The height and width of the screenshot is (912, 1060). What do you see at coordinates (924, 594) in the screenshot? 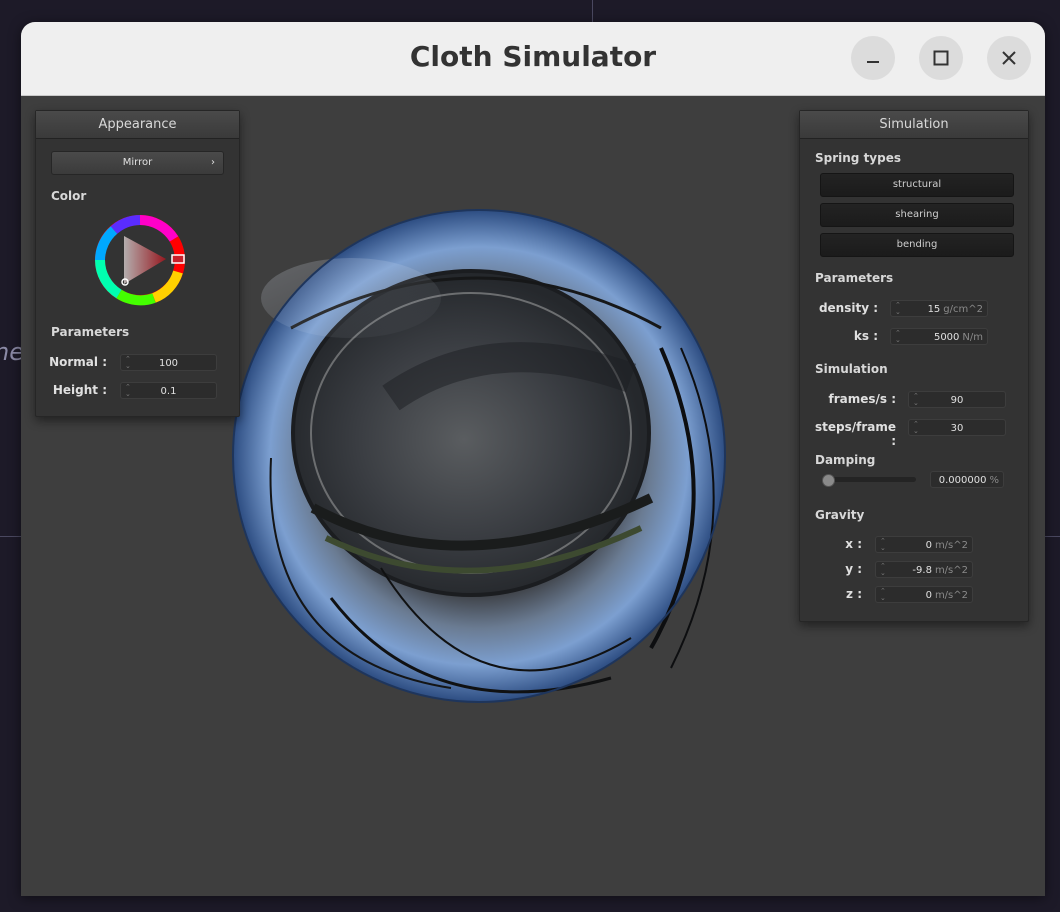
I see `gravity-z-input: ⌃ ⌄ 0 m/s^2` at bounding box center [924, 594].